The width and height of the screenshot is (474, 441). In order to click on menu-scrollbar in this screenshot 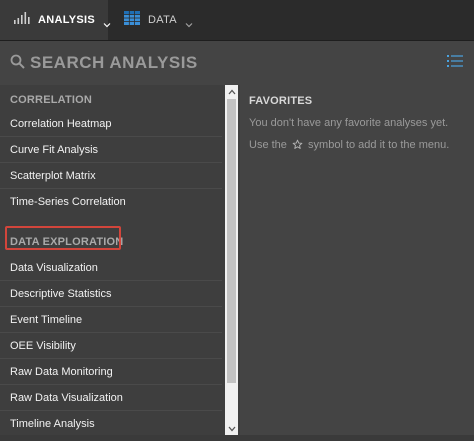, I will do `click(231, 260)`.